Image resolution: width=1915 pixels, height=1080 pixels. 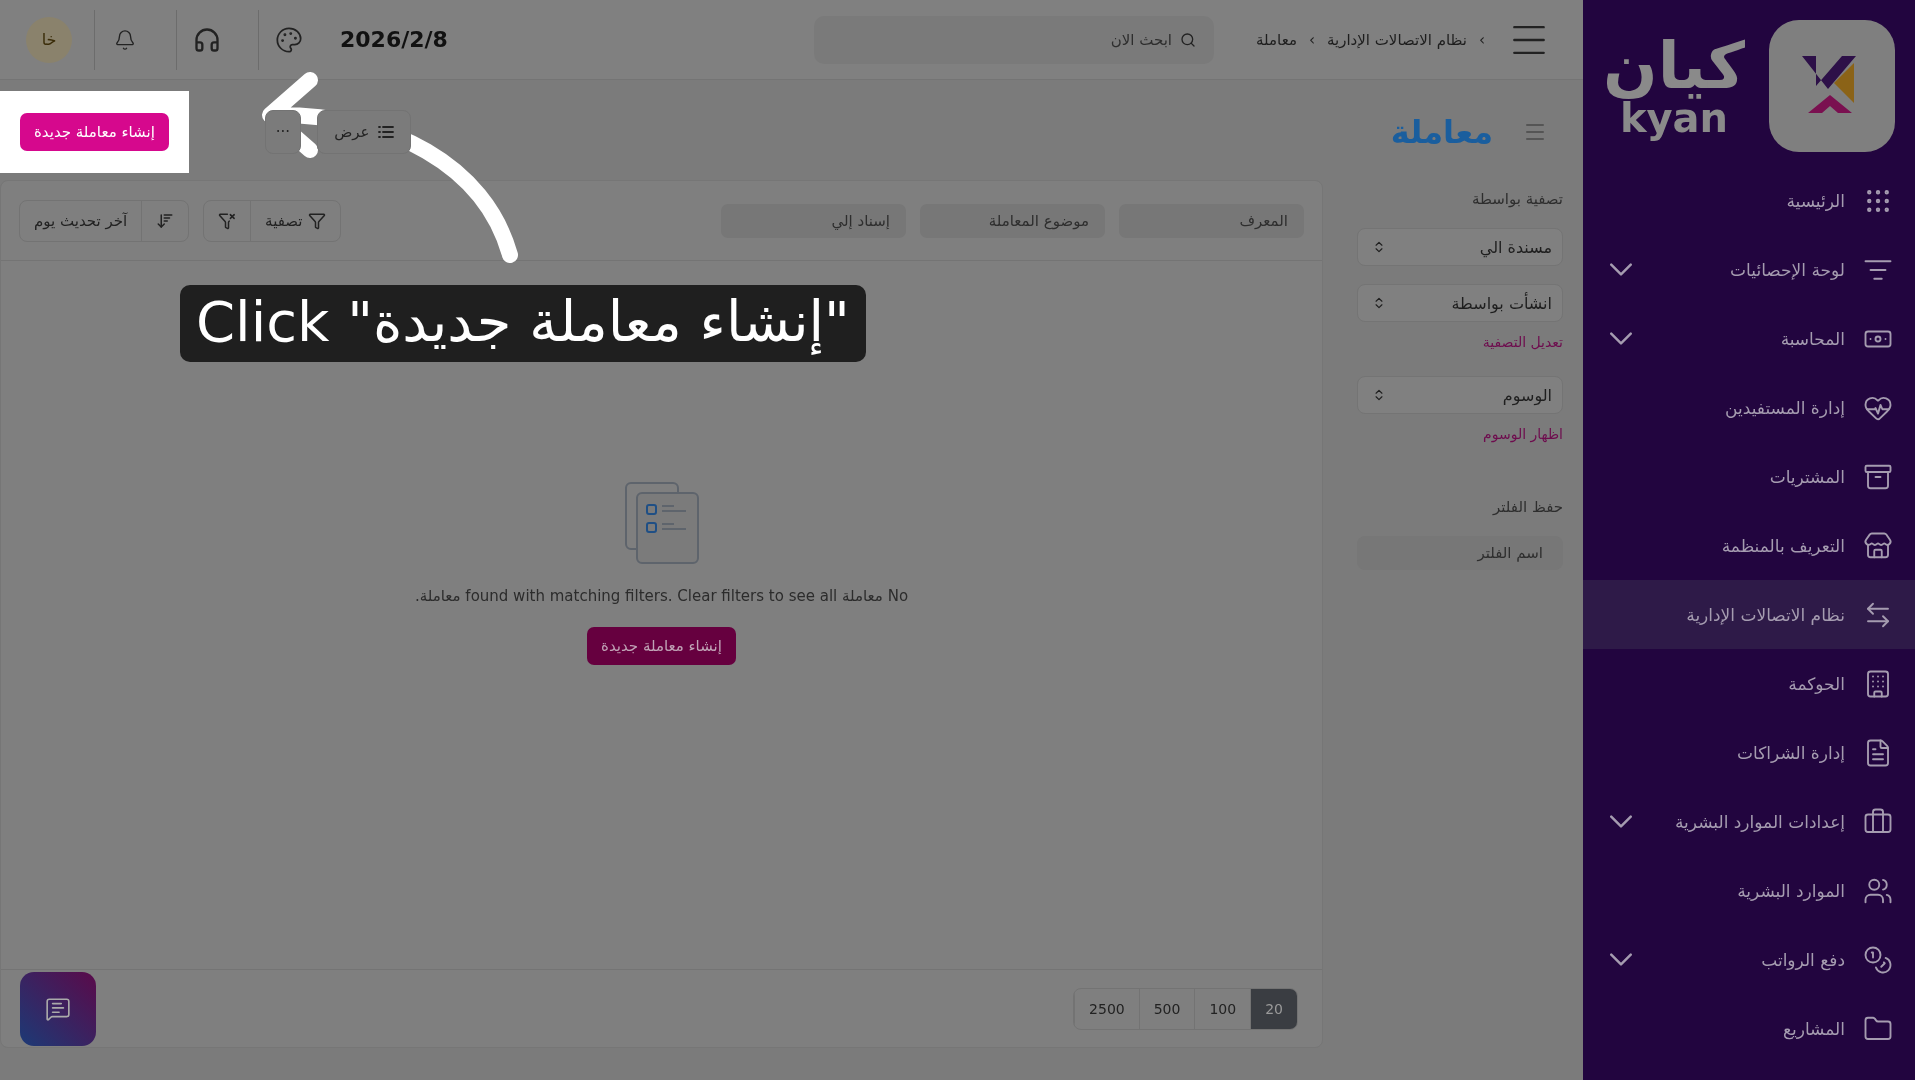 I want to click on logo-text: كيان, so click(x=1674, y=66).